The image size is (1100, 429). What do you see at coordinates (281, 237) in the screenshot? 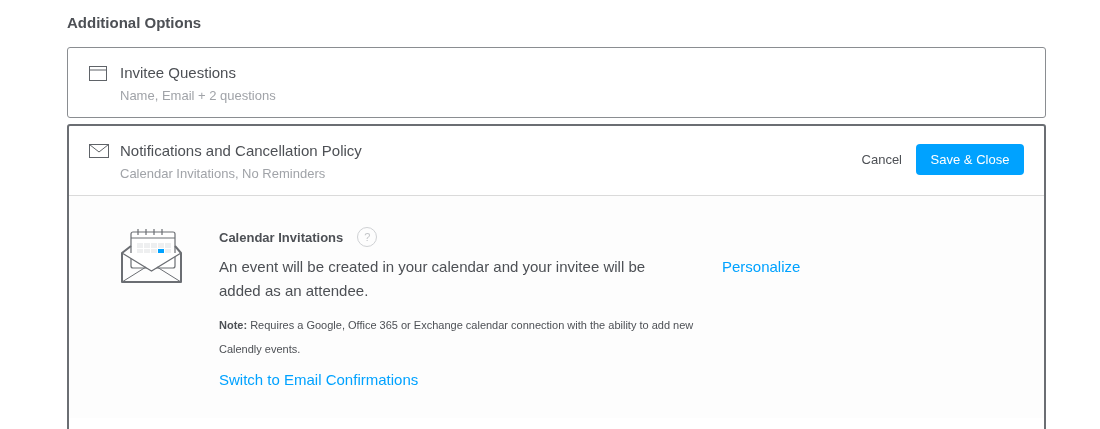
I see `option-title: Calendar Invitations` at bounding box center [281, 237].